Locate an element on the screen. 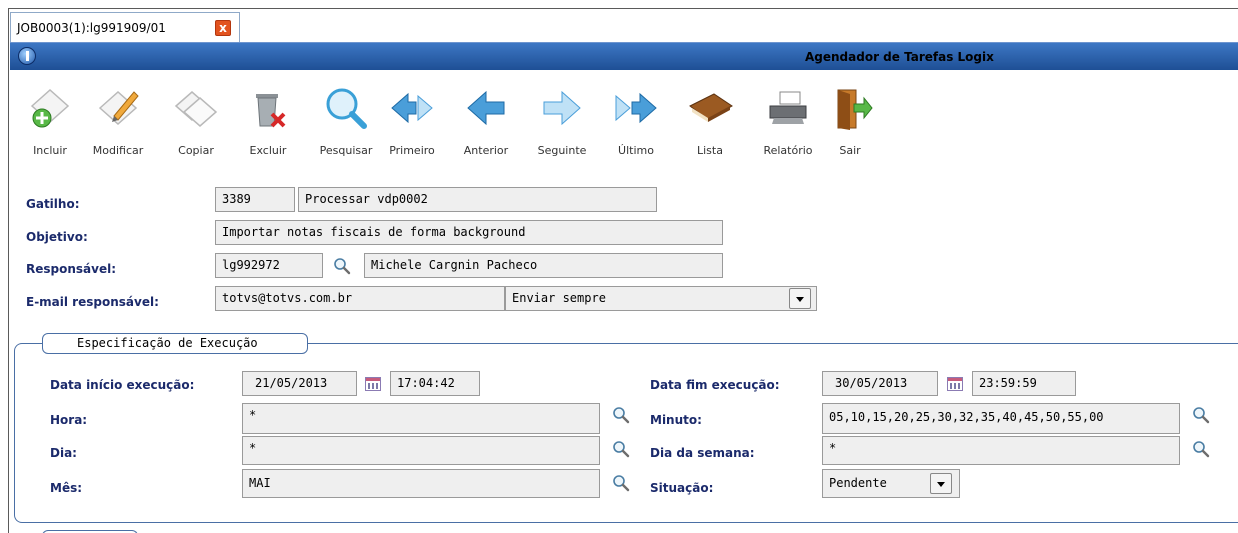 The image size is (1238, 533). data-fim-time-field: 23:59:59 is located at coordinates (1024, 383).